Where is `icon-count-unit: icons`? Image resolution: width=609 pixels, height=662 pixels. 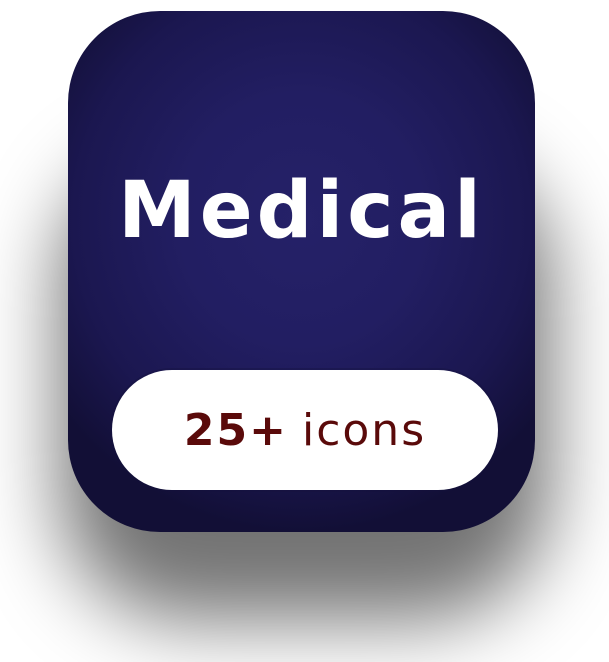 icon-count-unit: icons is located at coordinates (364, 430).